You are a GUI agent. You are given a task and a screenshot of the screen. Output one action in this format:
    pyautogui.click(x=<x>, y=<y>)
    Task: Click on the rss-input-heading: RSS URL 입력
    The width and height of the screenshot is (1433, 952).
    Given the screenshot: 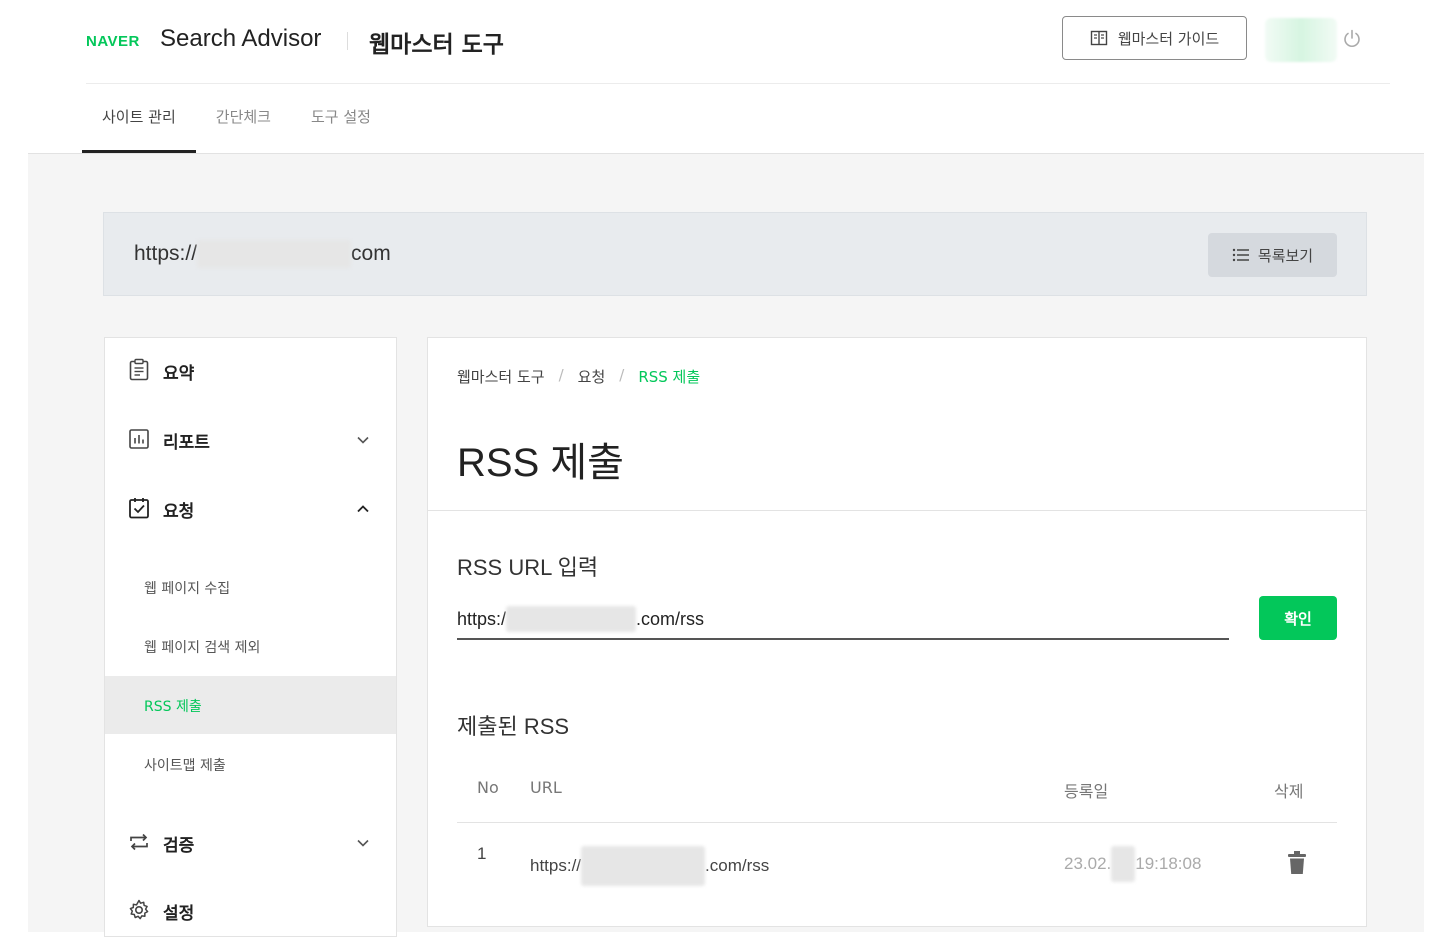 What is the action you would take?
    pyautogui.click(x=528, y=567)
    